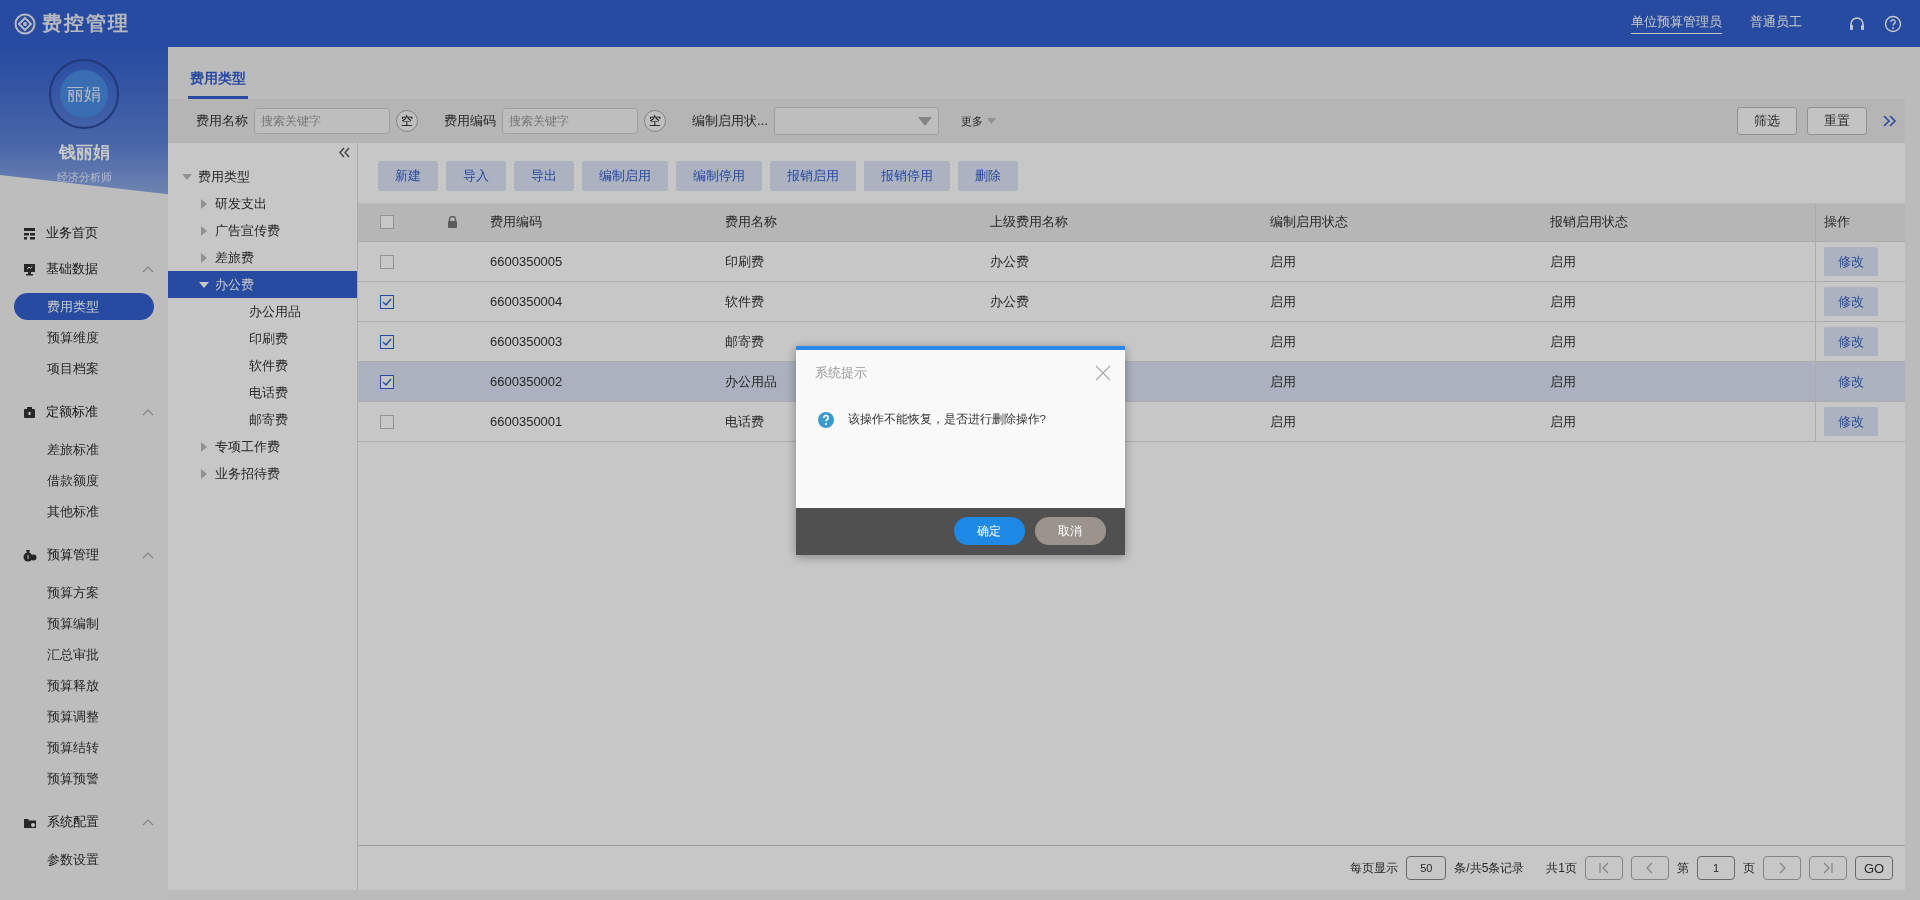 This screenshot has width=1920, height=900. I want to click on nav-group: 预算管理, so click(84, 555).